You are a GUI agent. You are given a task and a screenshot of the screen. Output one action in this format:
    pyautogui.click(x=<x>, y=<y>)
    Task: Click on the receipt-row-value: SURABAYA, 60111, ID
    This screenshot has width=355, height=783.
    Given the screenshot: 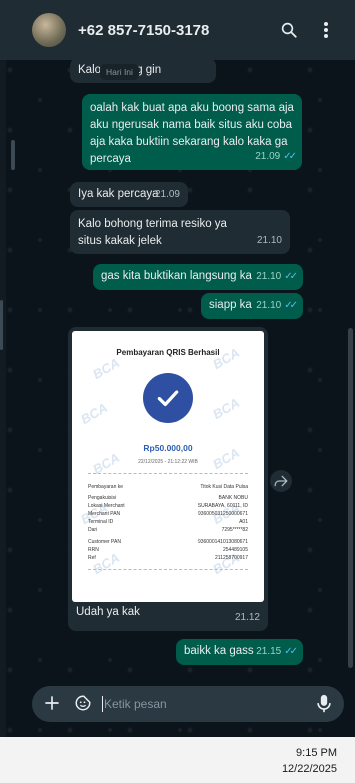 What is the action you would take?
    pyautogui.click(x=222, y=506)
    